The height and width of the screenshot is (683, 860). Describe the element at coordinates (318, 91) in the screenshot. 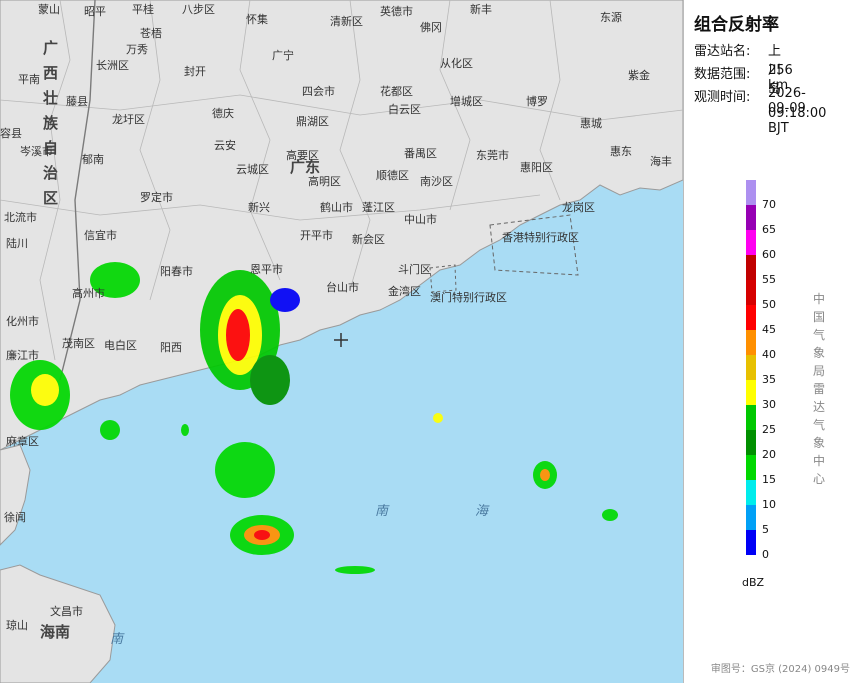

I see `city-label: 四会市` at that location.